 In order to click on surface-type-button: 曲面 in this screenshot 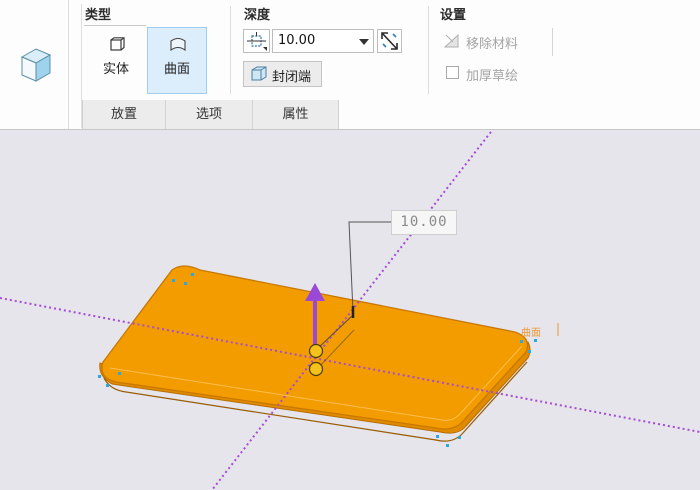, I will do `click(177, 60)`.